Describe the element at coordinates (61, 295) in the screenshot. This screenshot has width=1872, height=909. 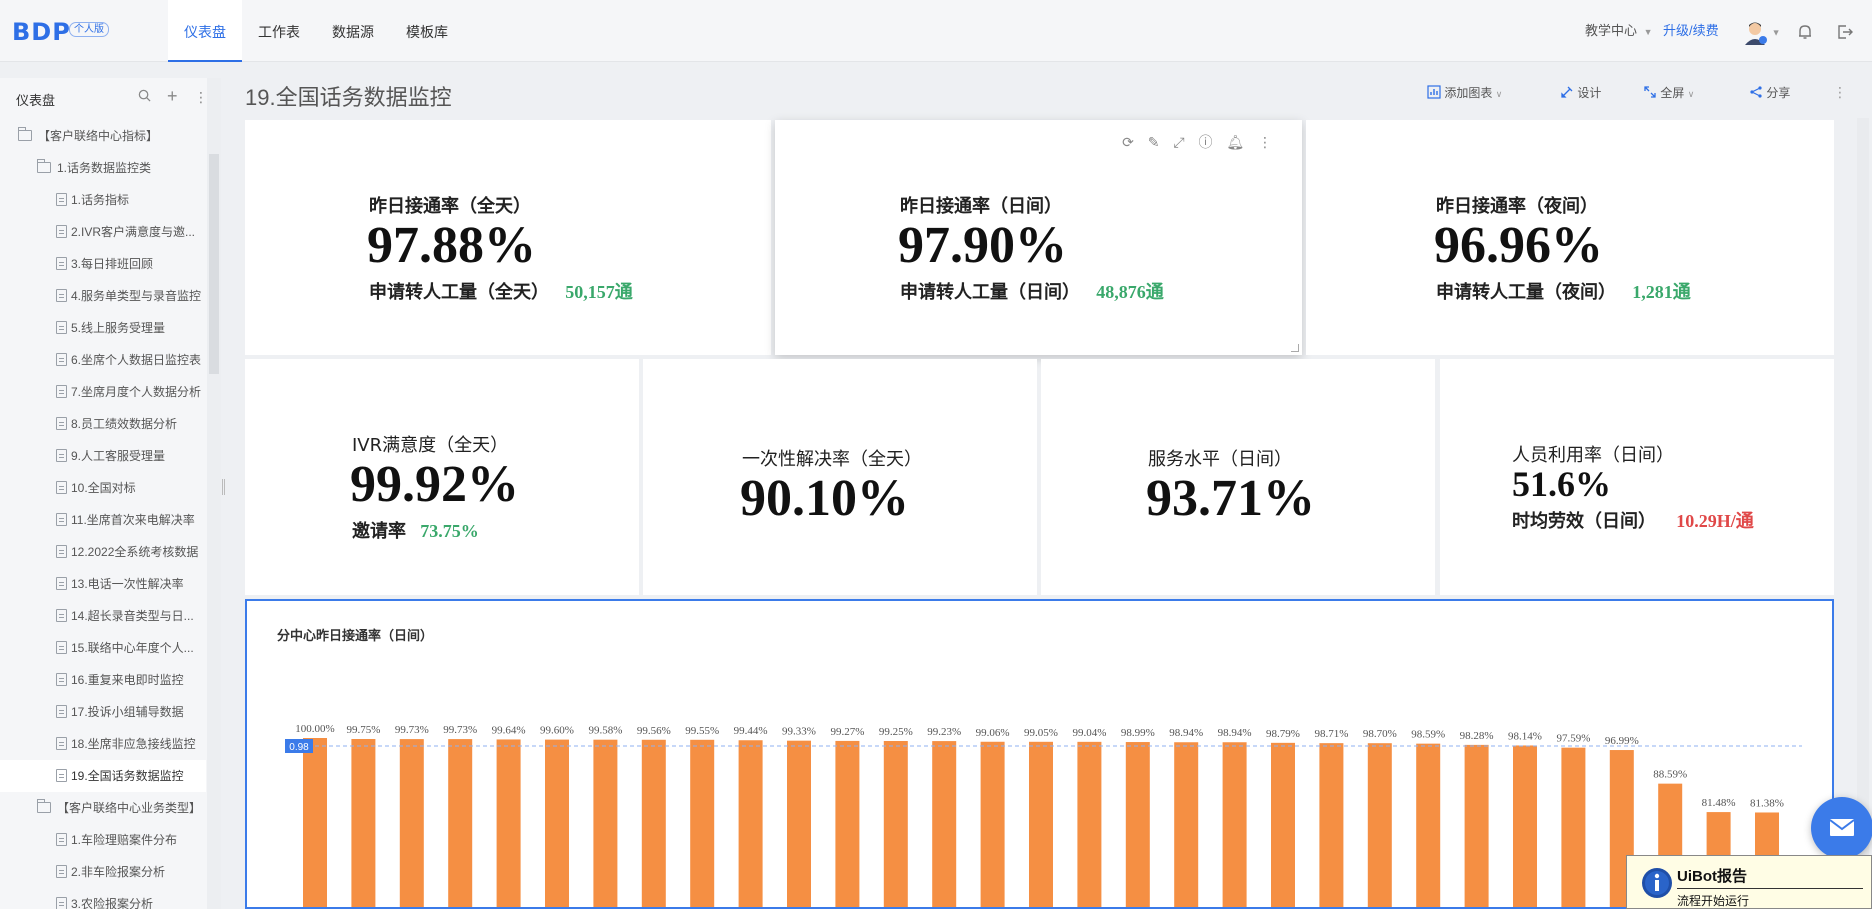
I see `document-icon` at that location.